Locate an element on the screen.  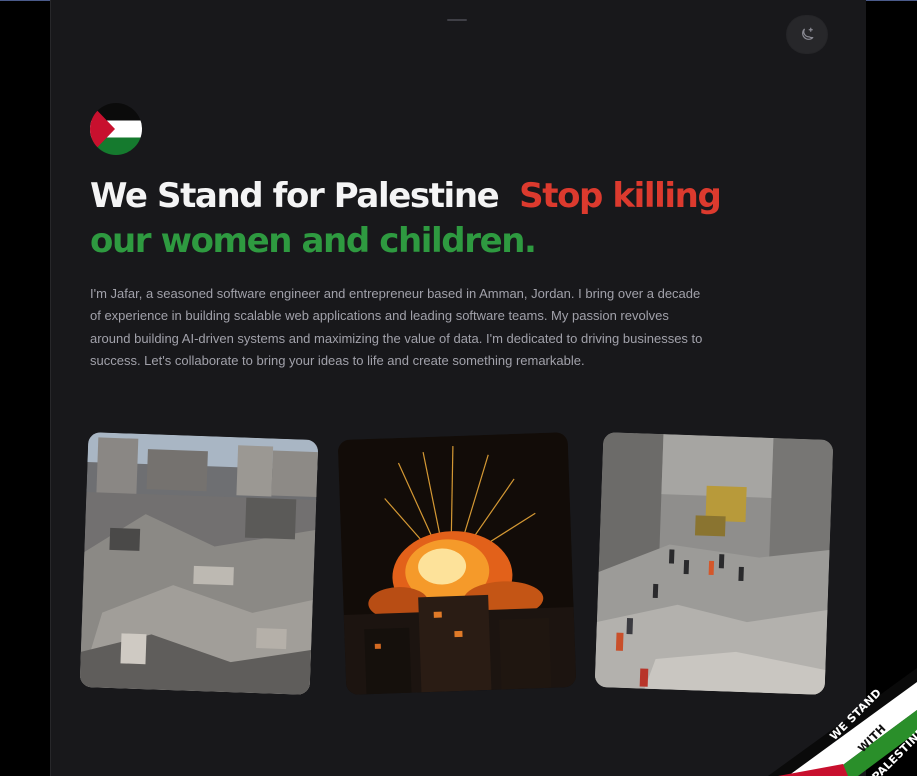
headline-white: We Stand for Palestine is located at coordinates (295, 196).